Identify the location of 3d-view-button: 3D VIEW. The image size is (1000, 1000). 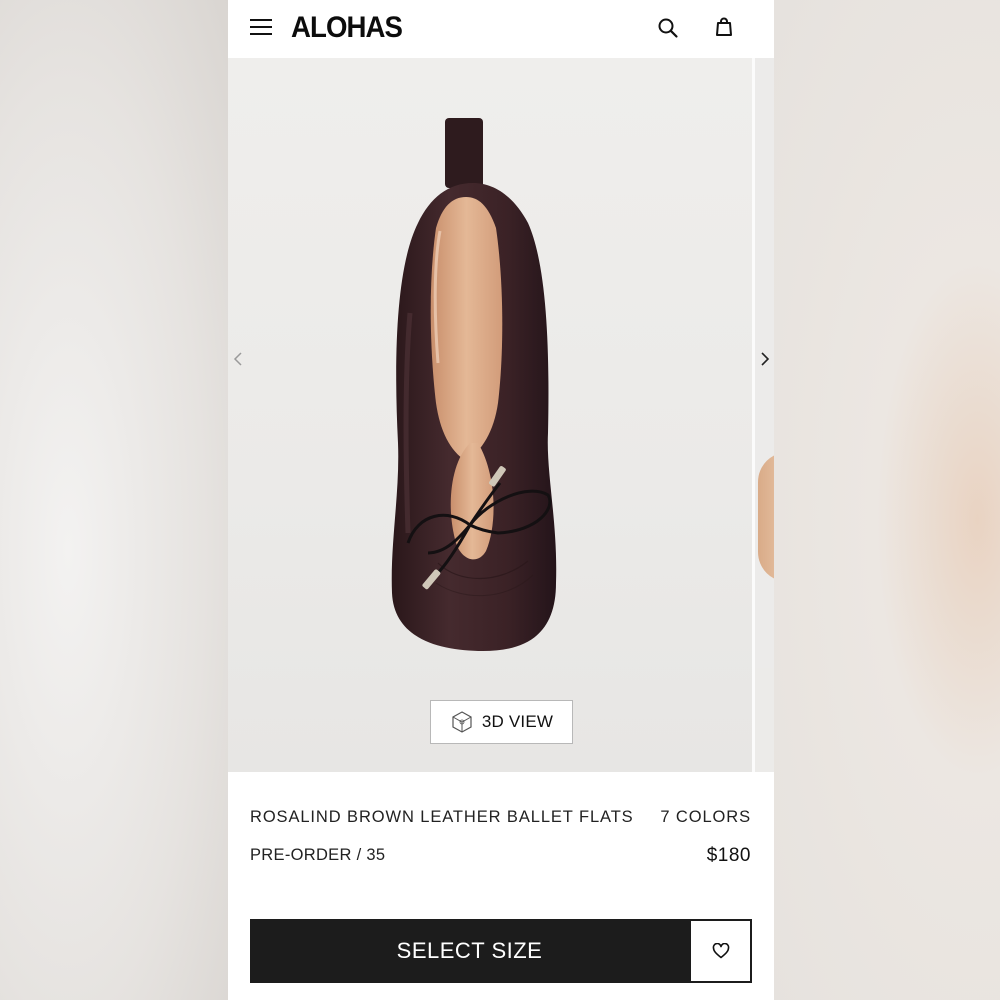
(501, 722).